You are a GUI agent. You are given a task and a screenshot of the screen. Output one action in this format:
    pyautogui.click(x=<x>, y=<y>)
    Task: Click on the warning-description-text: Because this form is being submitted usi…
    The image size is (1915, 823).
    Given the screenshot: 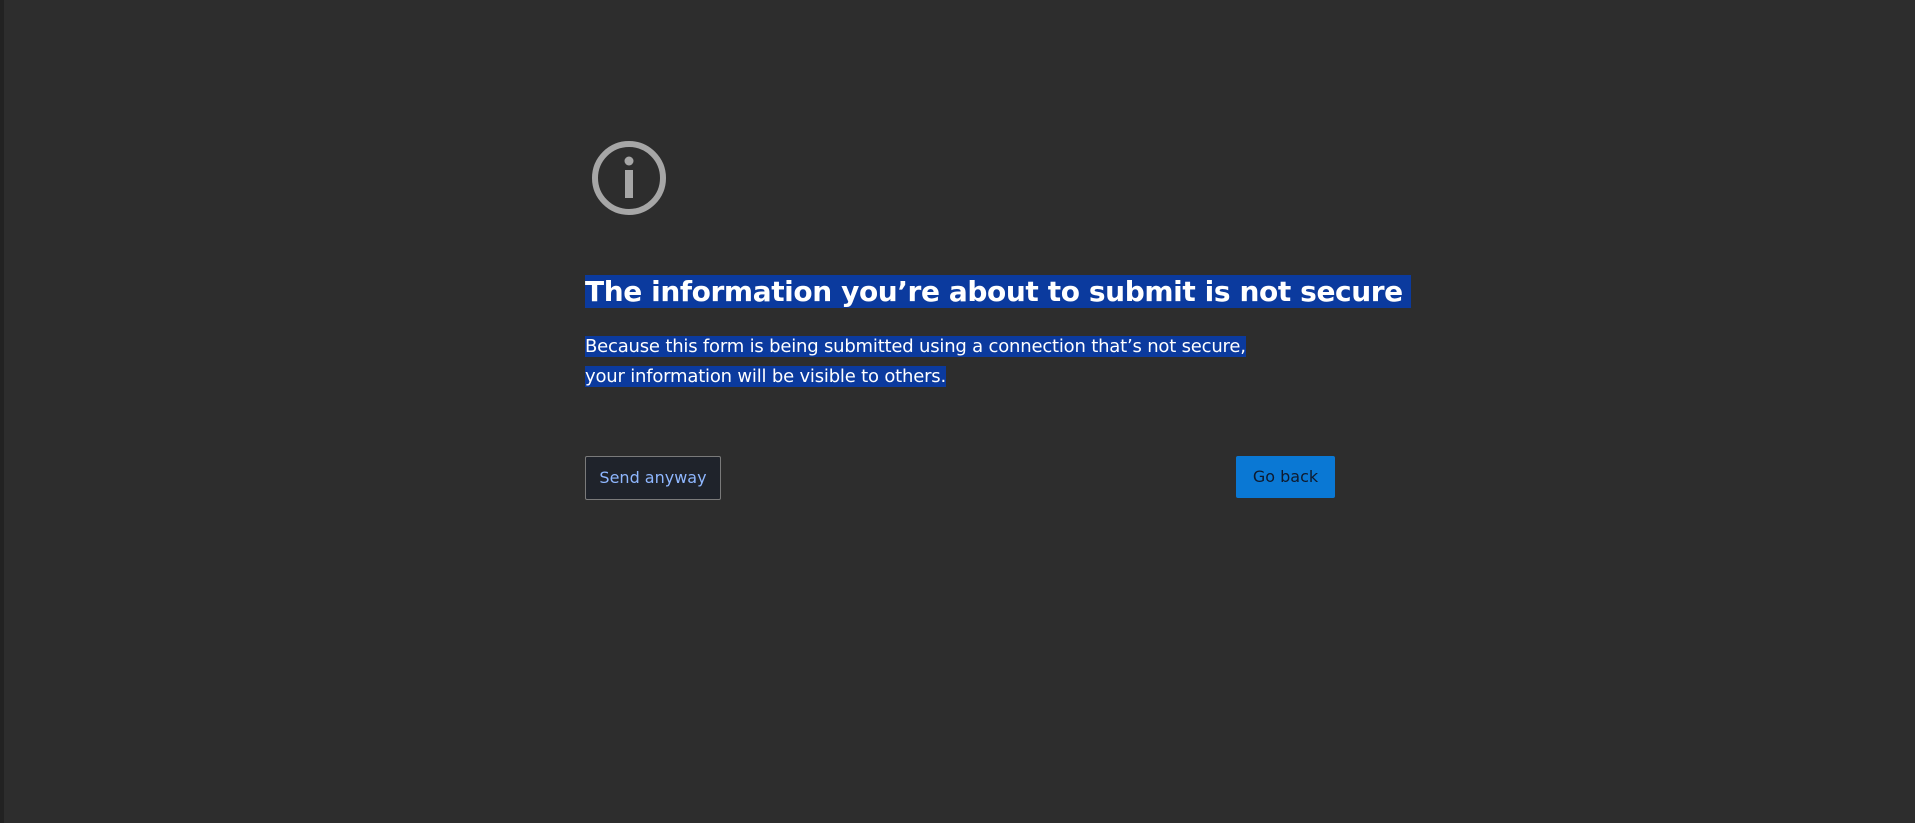 What is the action you would take?
    pyautogui.click(x=915, y=361)
    